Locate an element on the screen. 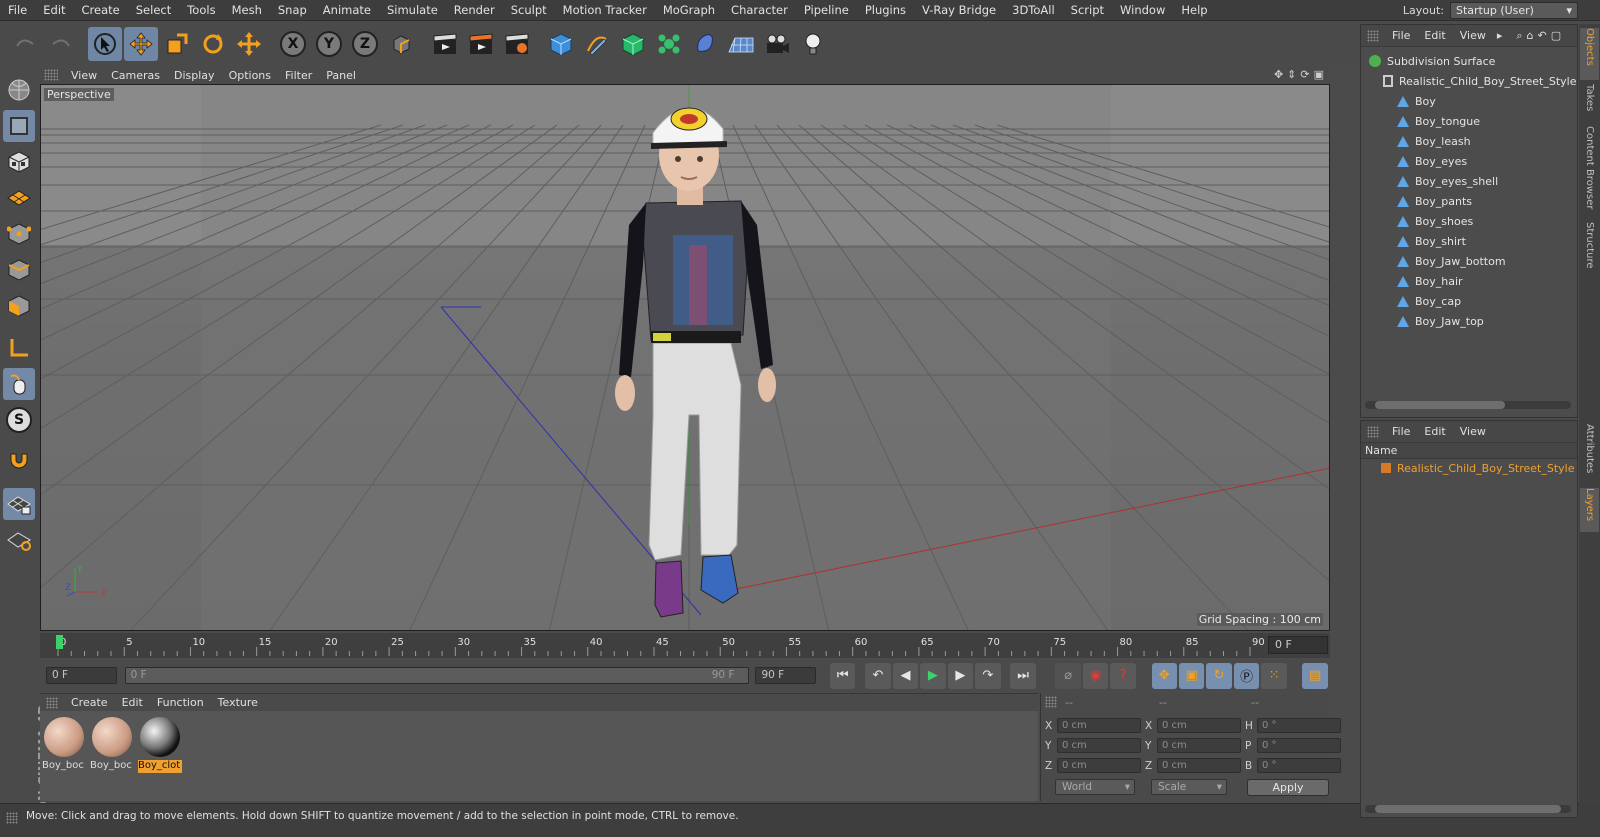 This screenshot has width=1600, height=837. position-x-field: 0 cm is located at coordinates (1099, 725).